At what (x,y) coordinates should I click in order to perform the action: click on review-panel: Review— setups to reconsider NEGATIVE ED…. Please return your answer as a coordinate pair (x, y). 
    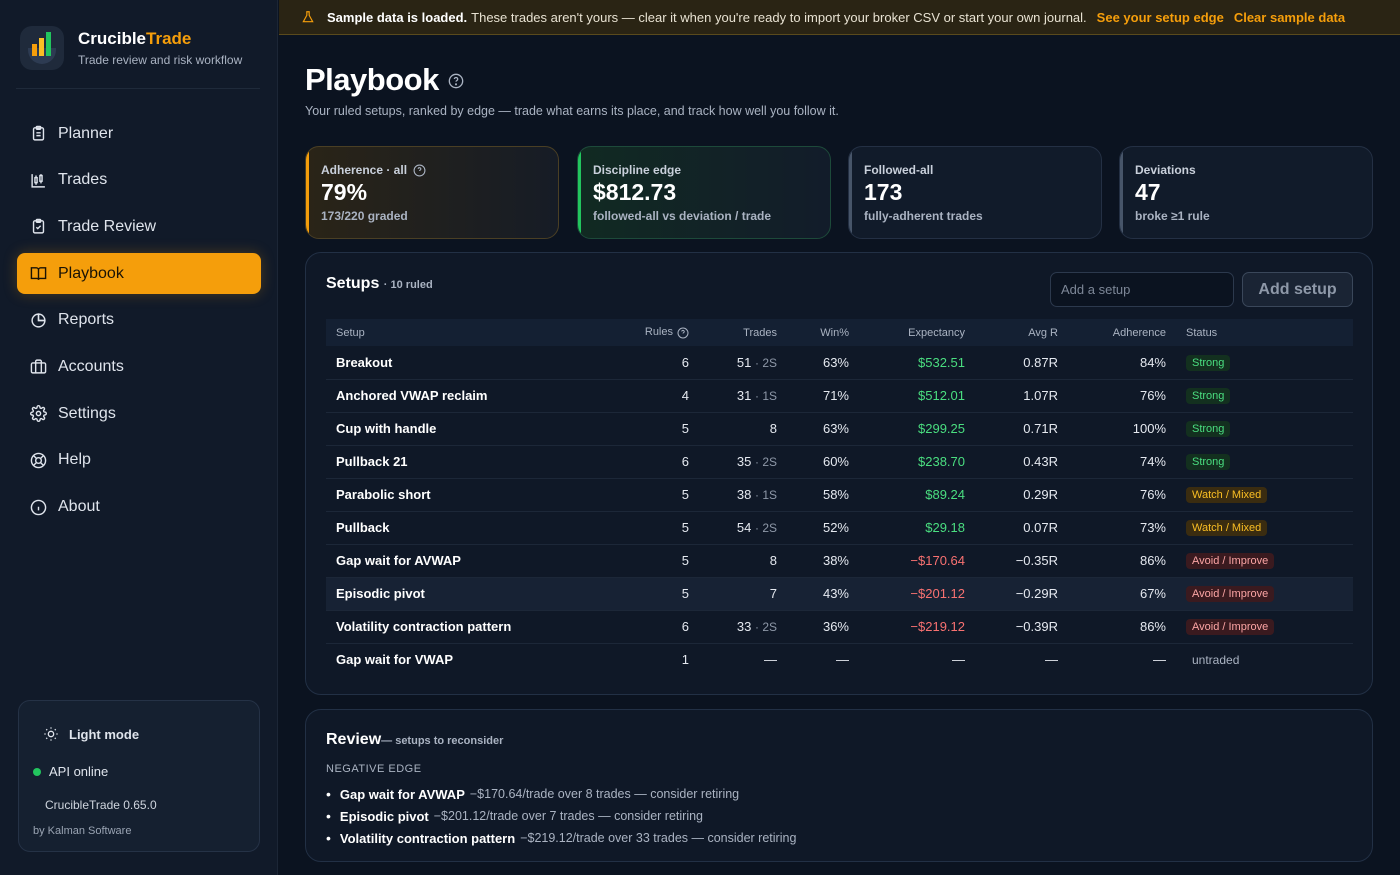
    Looking at the image, I should click on (839, 785).